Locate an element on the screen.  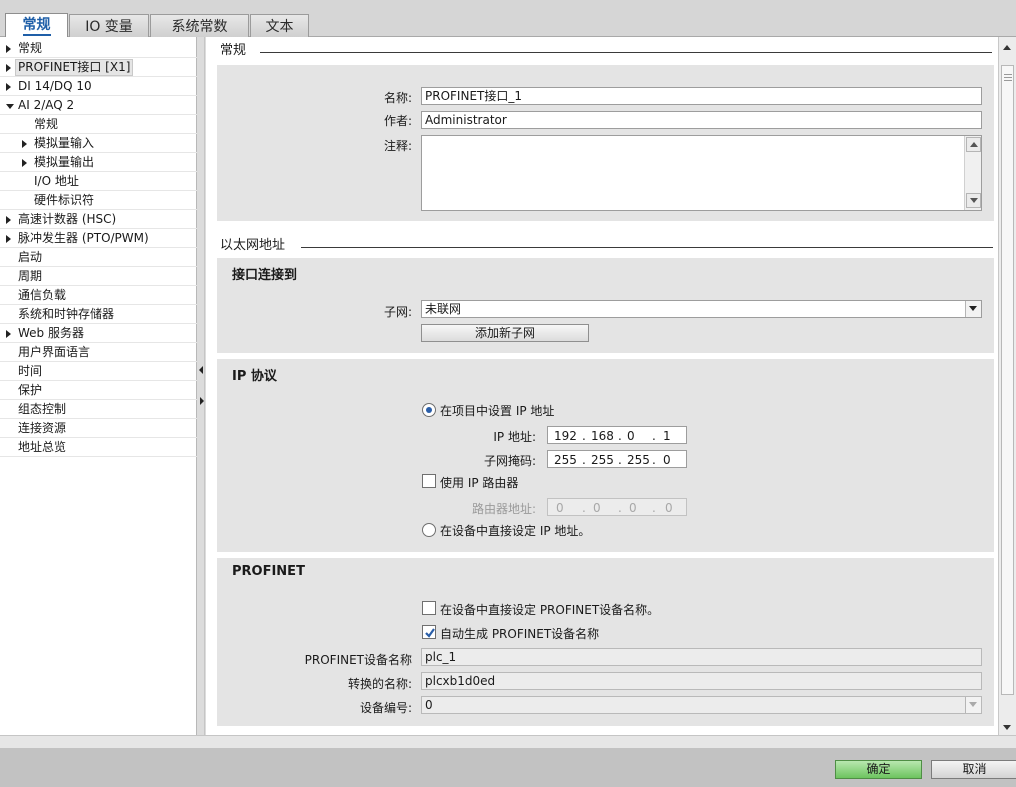
tab-system-constants: 系统常数 is located at coordinates (199, 25).